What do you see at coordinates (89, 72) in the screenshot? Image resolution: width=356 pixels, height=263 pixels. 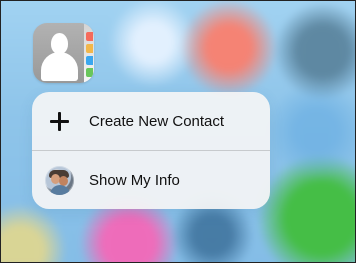 I see `green-tab-icon` at bounding box center [89, 72].